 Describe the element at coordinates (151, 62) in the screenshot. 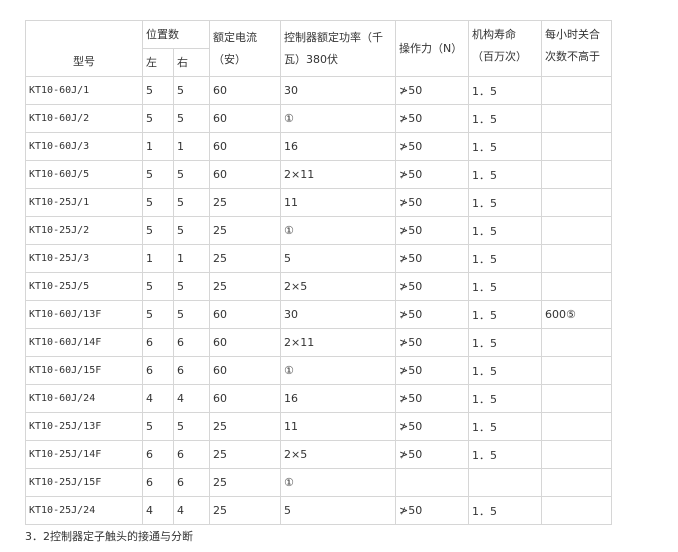

I see `header-left-label: 左` at that location.